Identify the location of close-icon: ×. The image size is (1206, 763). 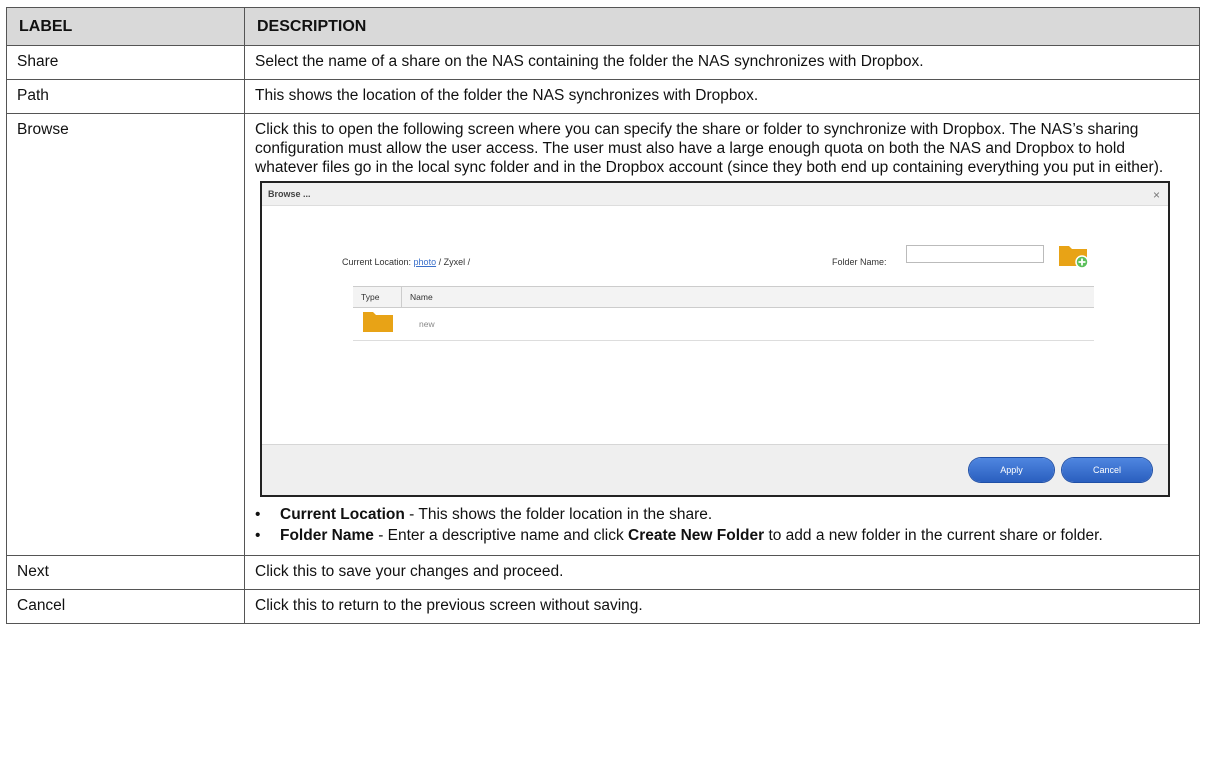
(1156, 195).